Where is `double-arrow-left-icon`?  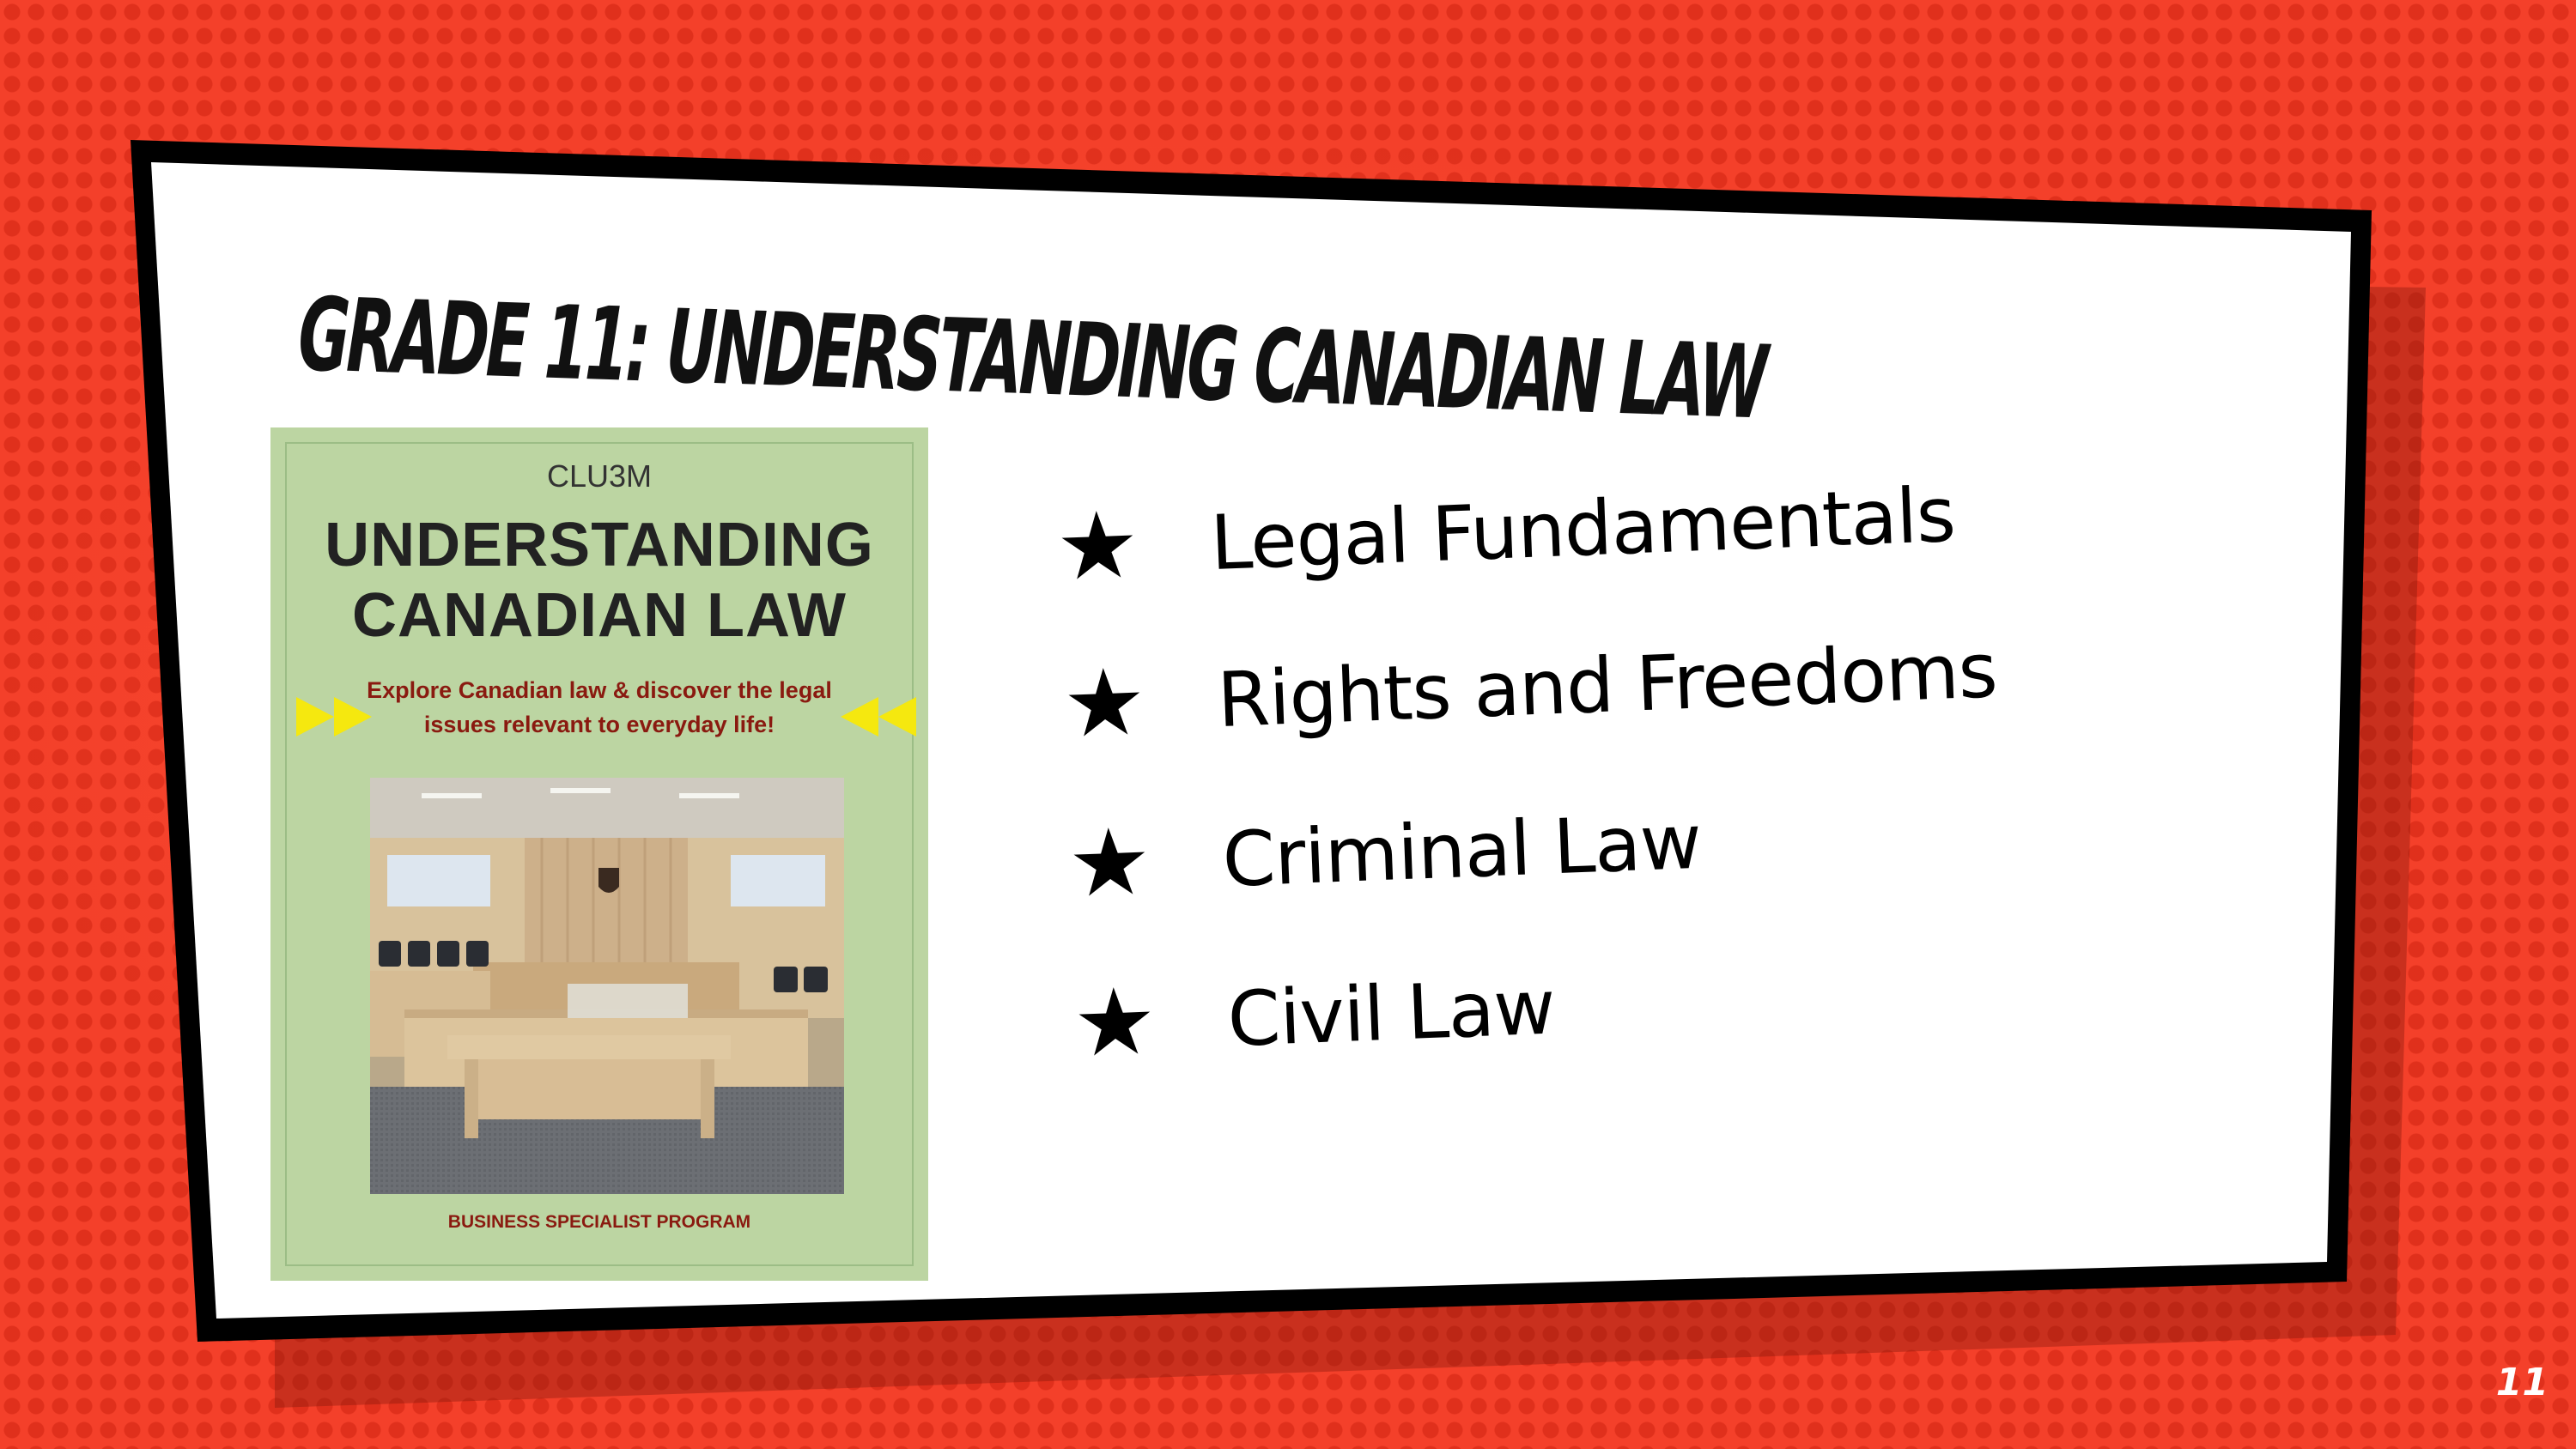
double-arrow-left-icon is located at coordinates (878, 717).